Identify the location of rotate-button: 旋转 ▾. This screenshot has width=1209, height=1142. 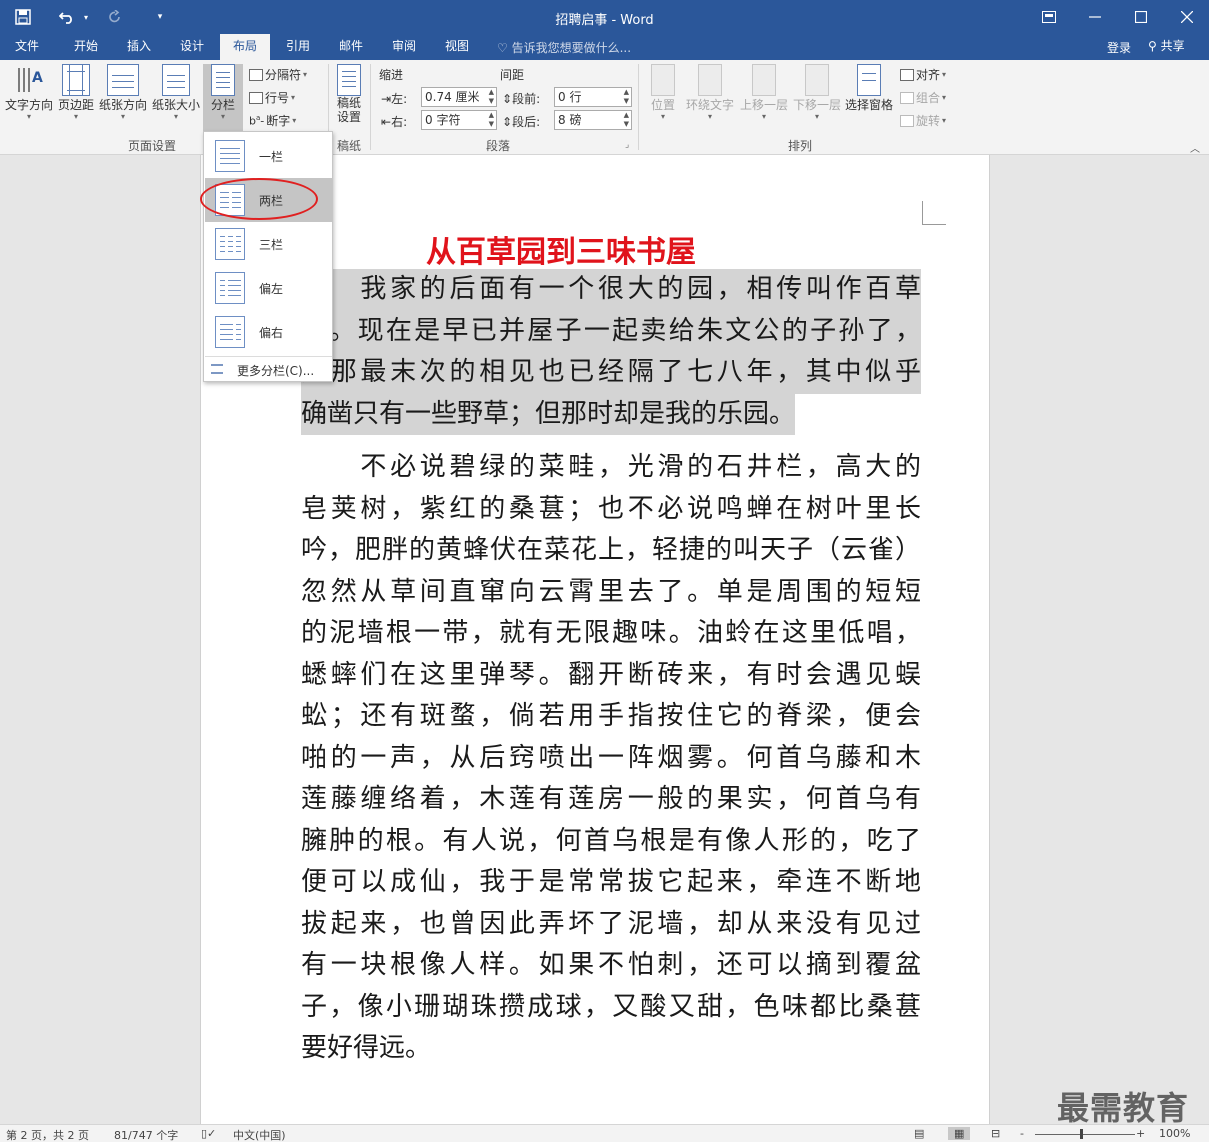
(923, 120).